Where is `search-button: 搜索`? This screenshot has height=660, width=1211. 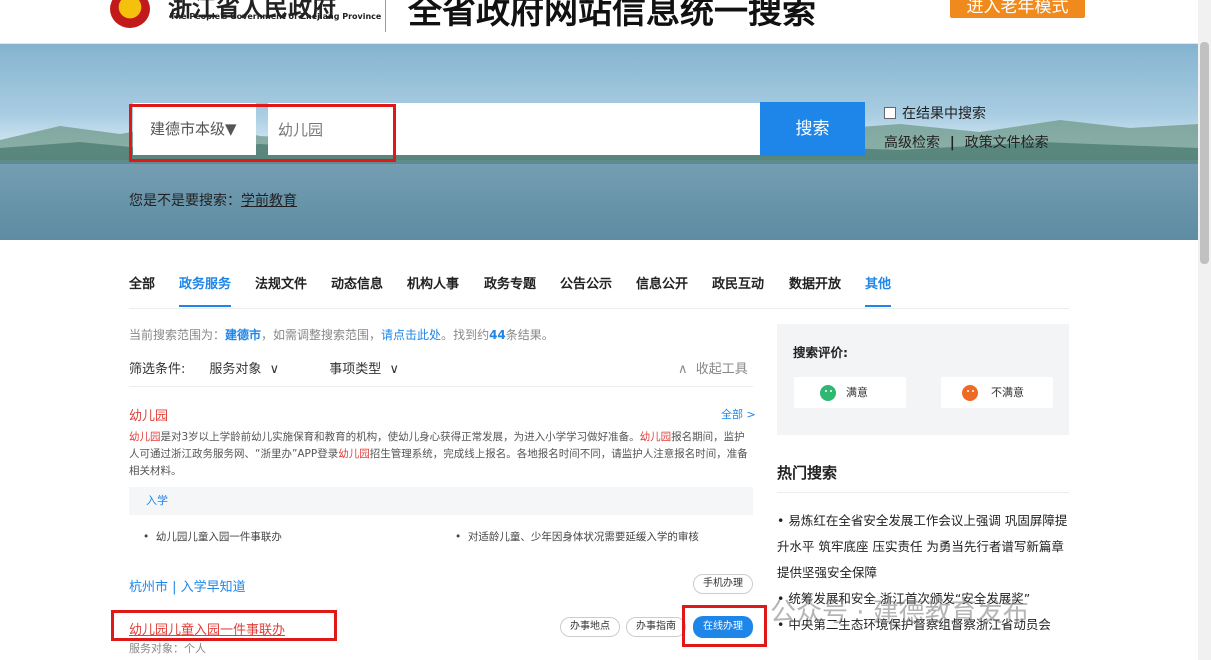
search-button: 搜索 is located at coordinates (812, 129).